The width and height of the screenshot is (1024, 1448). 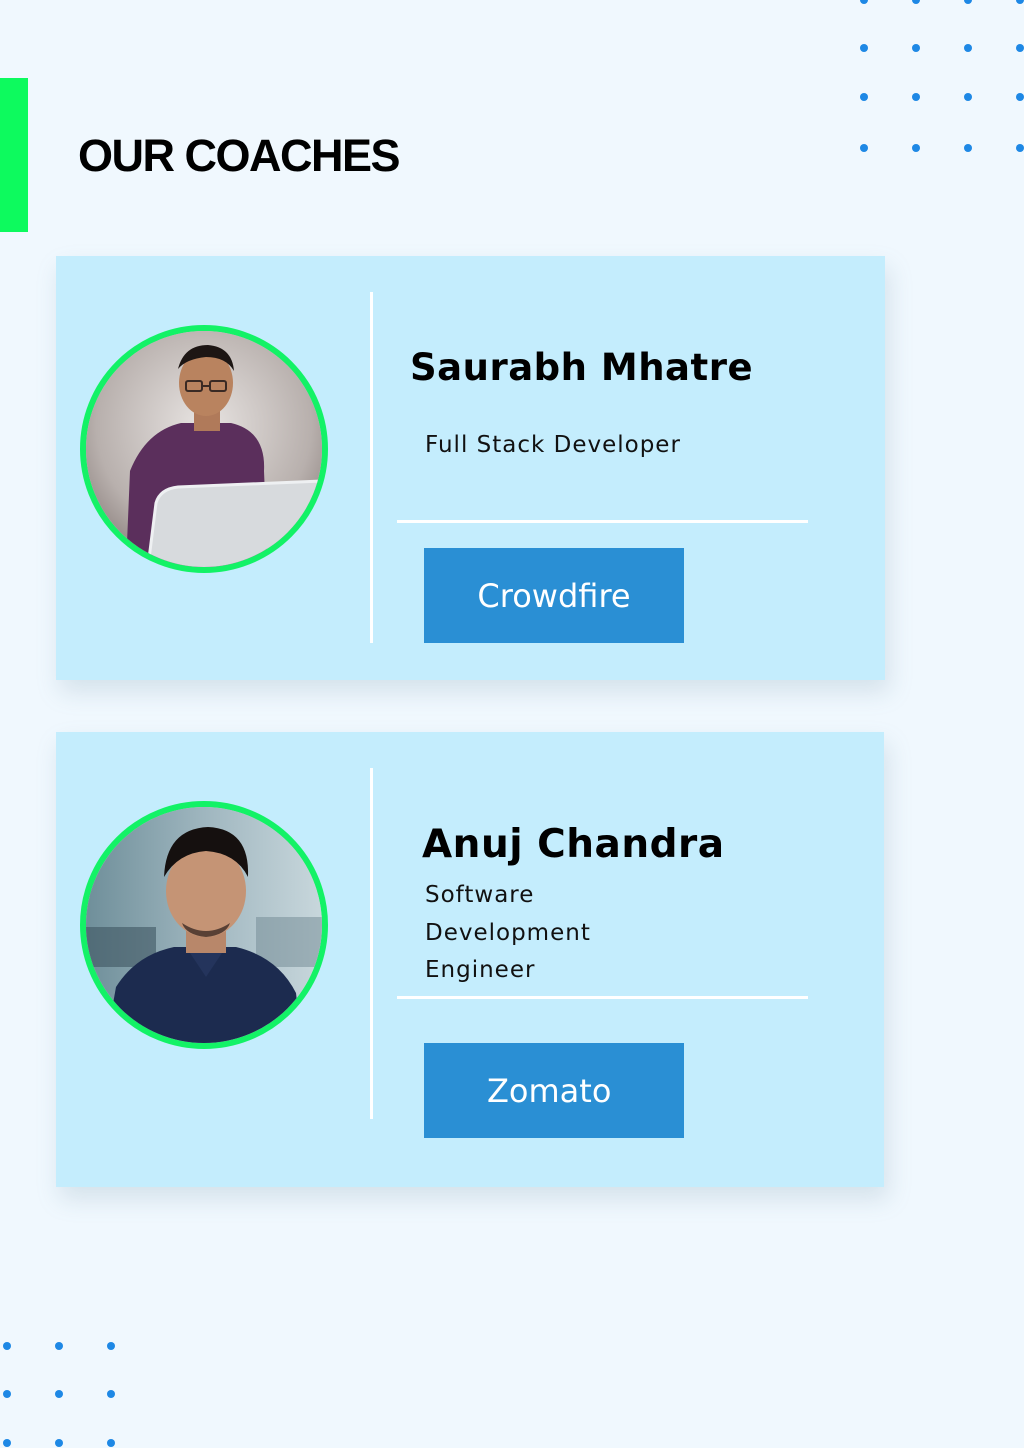 I want to click on page-title: OUR COACHES, so click(x=239, y=155).